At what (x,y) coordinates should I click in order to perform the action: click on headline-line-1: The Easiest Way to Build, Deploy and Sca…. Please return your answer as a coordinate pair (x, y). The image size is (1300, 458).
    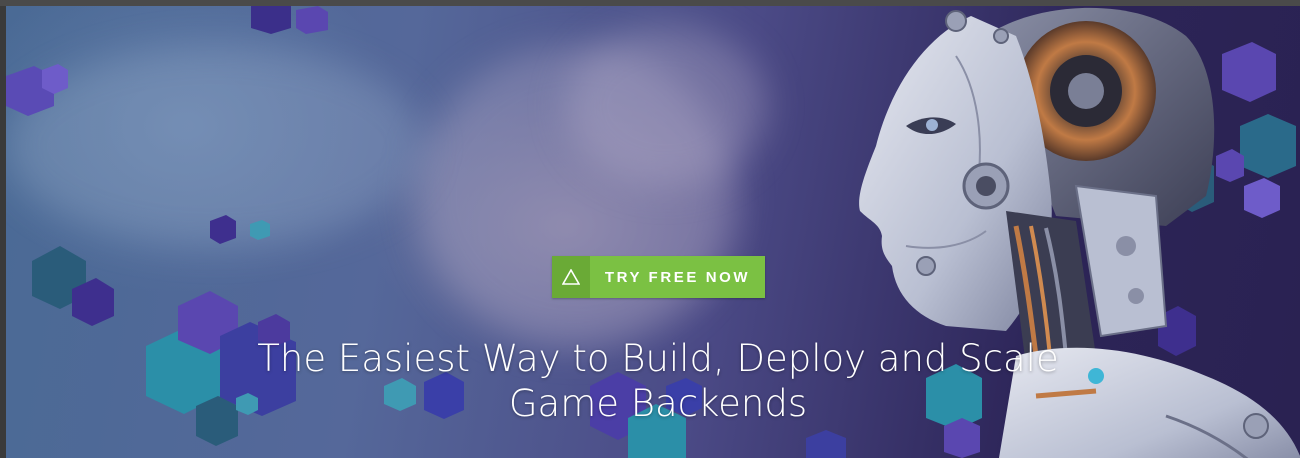
    Looking at the image, I should click on (658, 358).